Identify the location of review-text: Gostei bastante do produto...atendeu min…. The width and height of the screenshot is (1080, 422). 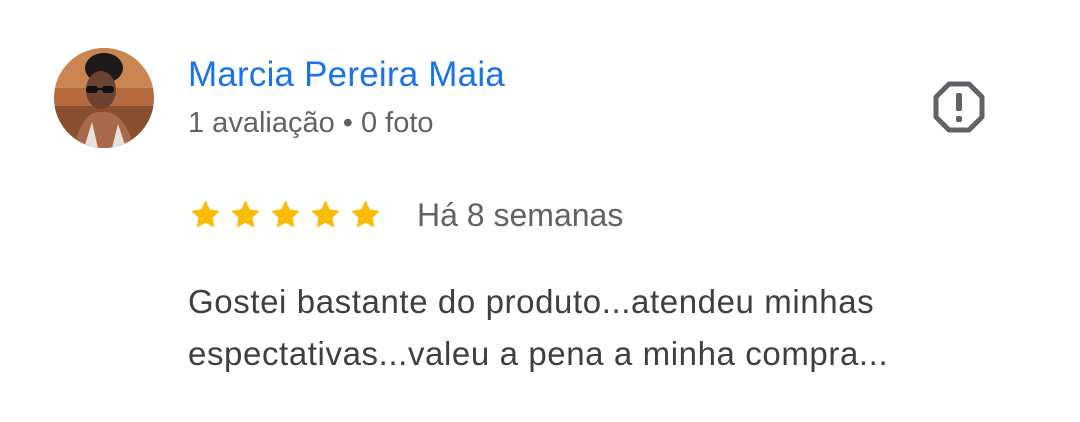
(538, 327).